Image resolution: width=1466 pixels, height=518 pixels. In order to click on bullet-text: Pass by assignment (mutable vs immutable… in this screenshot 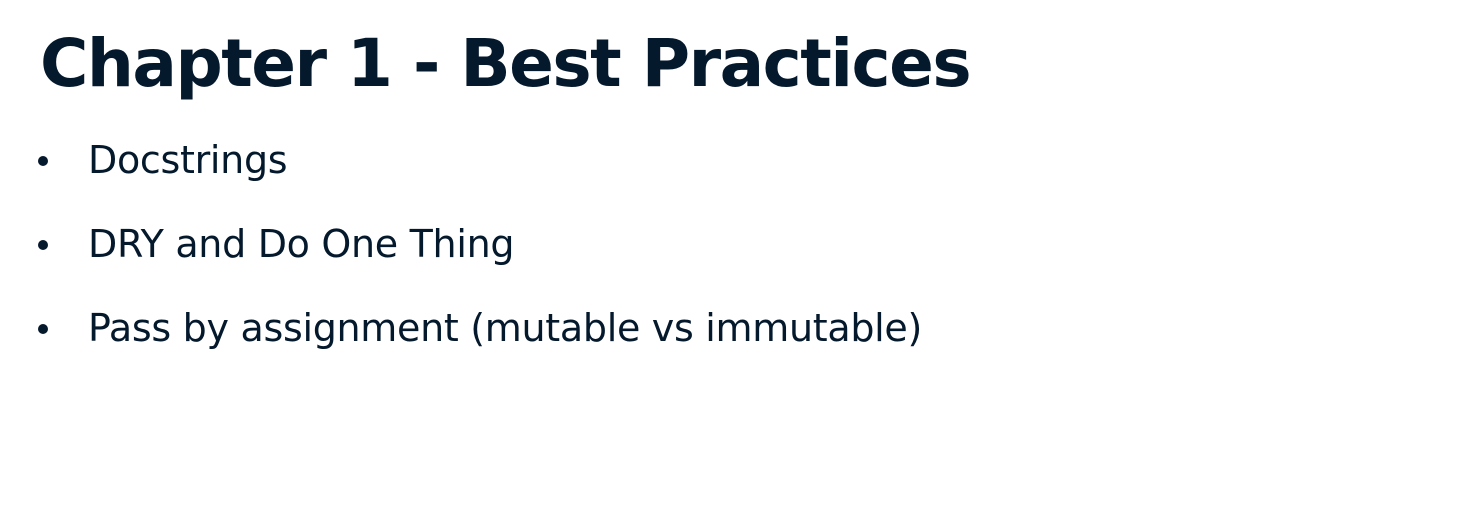, I will do `click(505, 328)`.